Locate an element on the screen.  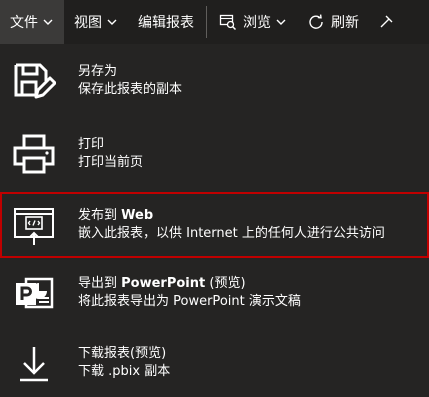
refresh-label: 刷新 is located at coordinates (345, 23).